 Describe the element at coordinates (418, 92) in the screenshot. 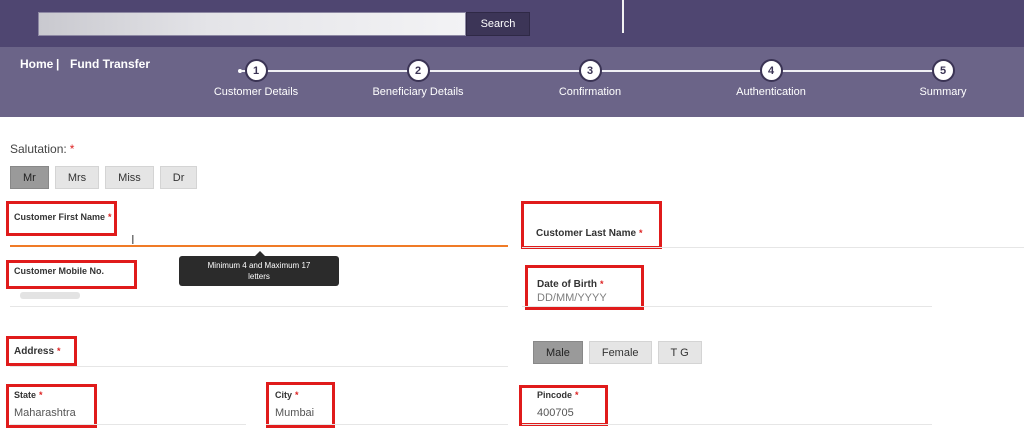

I see `step-label: Beneficiary Details` at that location.